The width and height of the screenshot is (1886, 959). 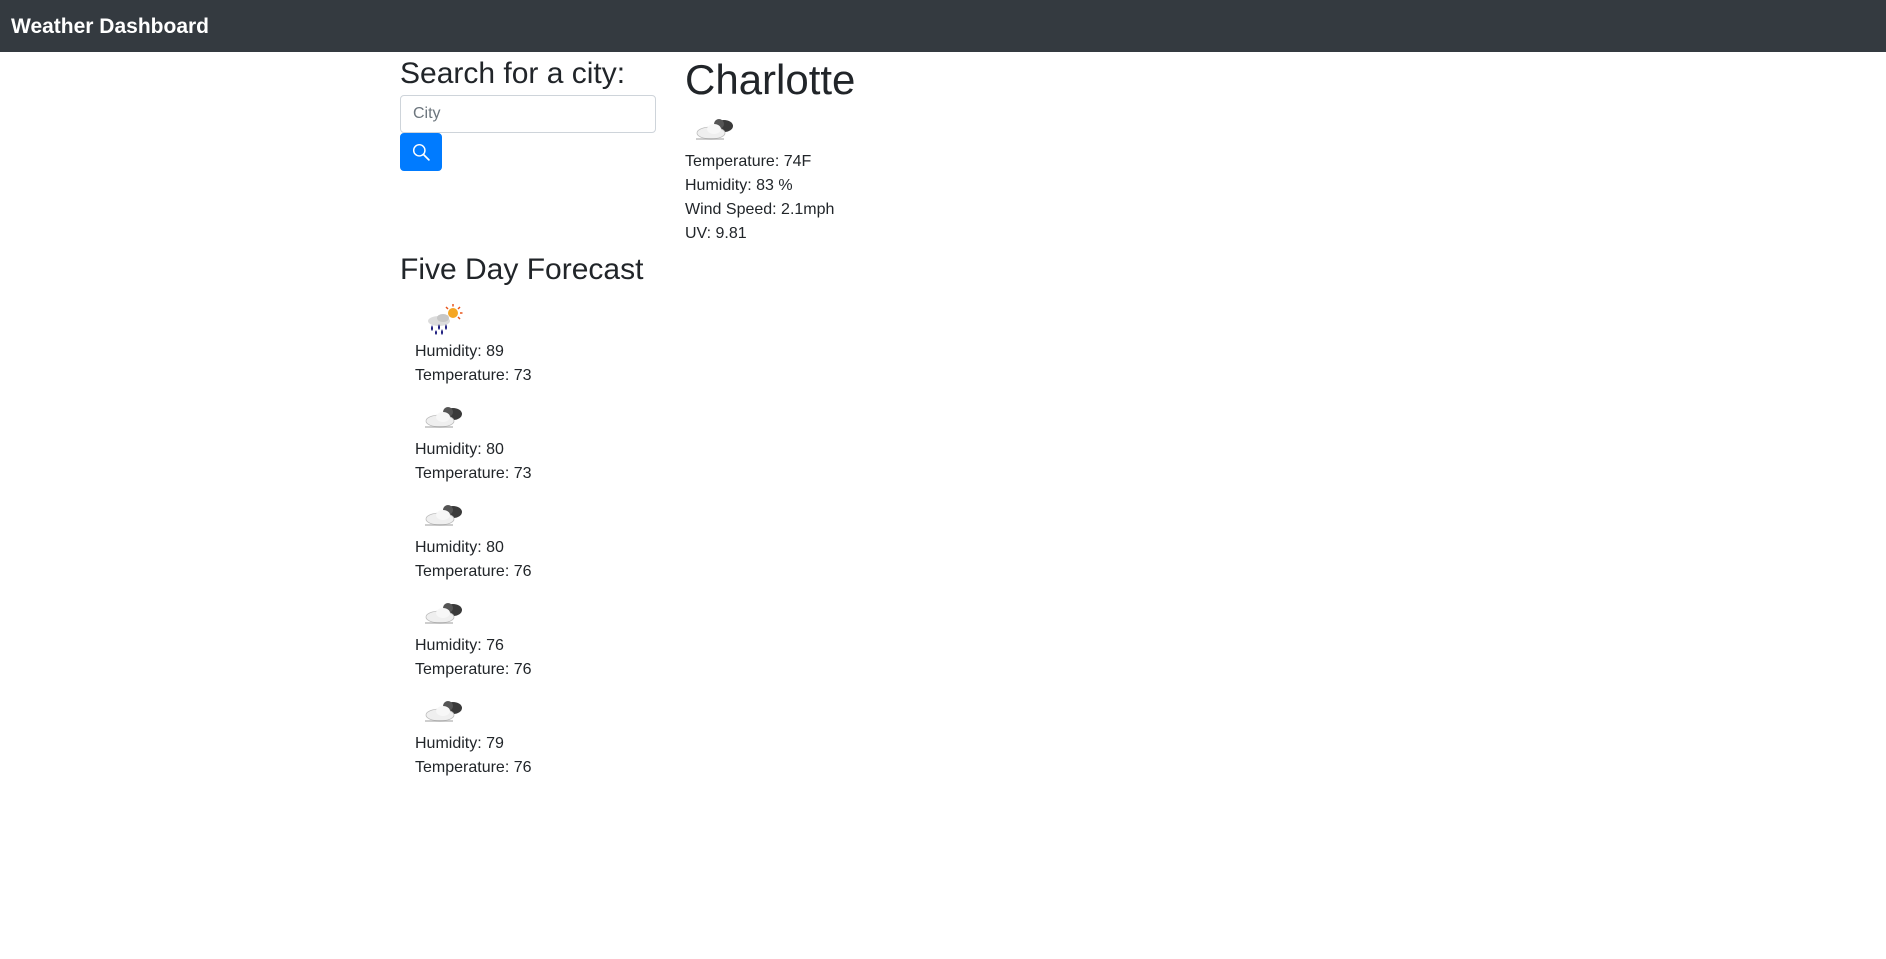 What do you see at coordinates (716, 234) in the screenshot?
I see `current-uv-index: UV: 9.81` at bounding box center [716, 234].